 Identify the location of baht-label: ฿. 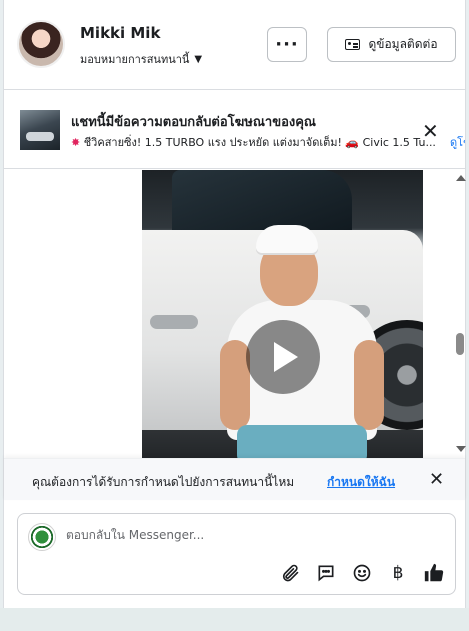
(398, 573).